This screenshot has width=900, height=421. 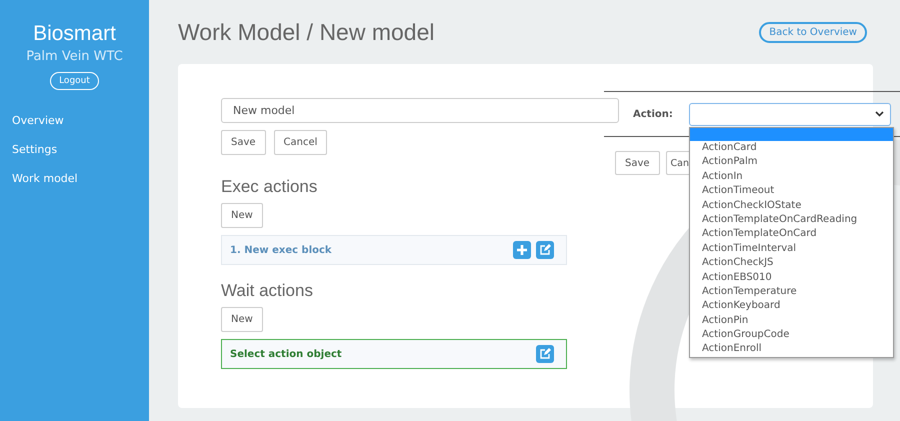 What do you see at coordinates (74, 34) in the screenshot?
I see `brand-title: Biosmart` at bounding box center [74, 34].